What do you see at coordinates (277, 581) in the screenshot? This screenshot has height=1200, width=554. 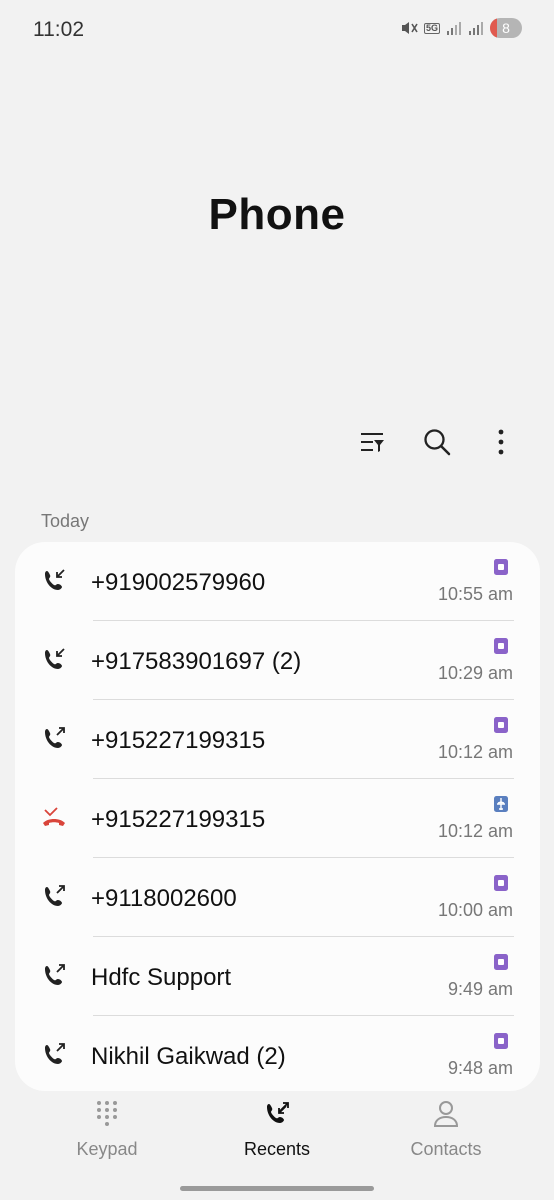 I see `call-row: +919002579960 10:55 am` at bounding box center [277, 581].